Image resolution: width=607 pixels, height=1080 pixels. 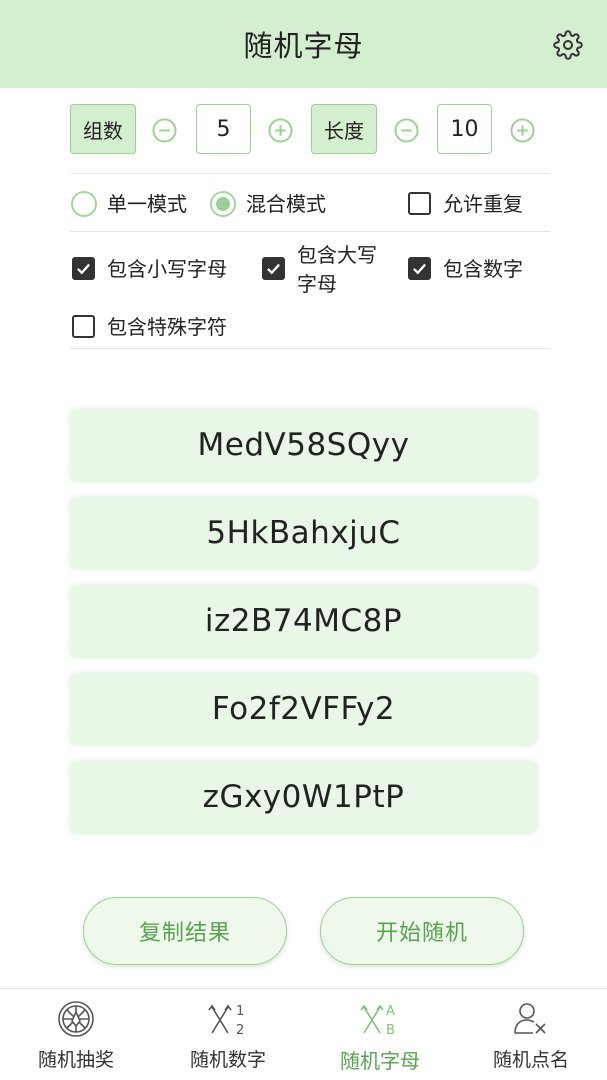 What do you see at coordinates (303, 445) in the screenshot?
I see `result-item: MedV58SQyy` at bounding box center [303, 445].